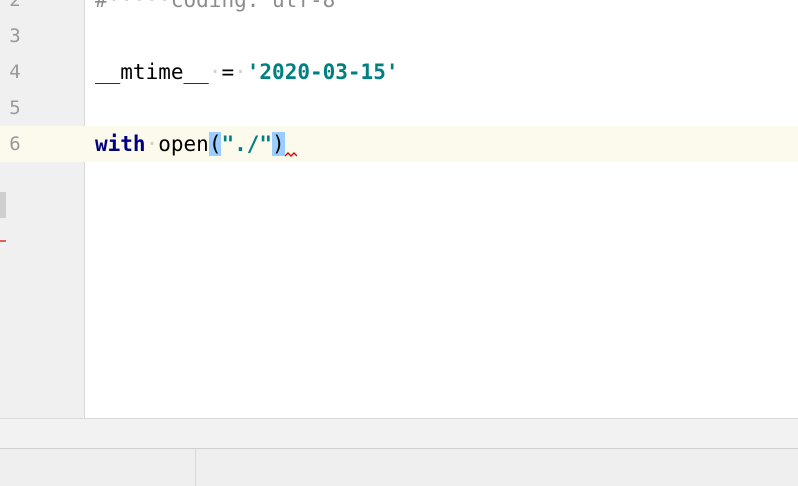  What do you see at coordinates (15, 5) in the screenshot?
I see `line-number: 2` at bounding box center [15, 5].